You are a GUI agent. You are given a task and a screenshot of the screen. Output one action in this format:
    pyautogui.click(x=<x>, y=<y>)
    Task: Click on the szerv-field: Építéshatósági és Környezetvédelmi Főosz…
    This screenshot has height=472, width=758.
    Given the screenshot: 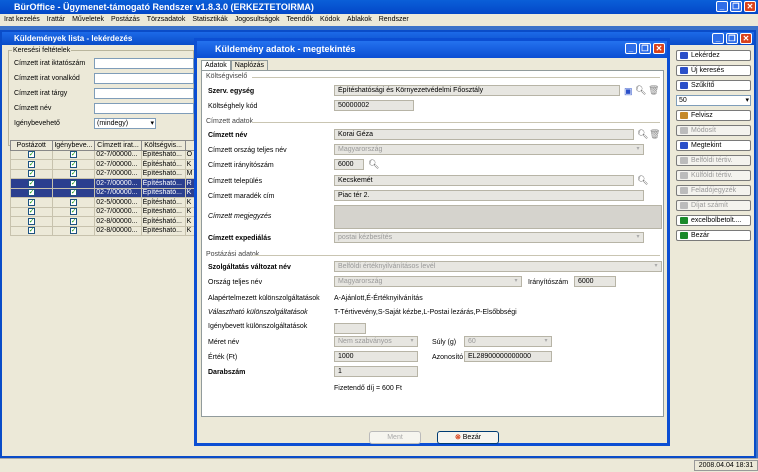 What is the action you would take?
    pyautogui.click(x=477, y=90)
    